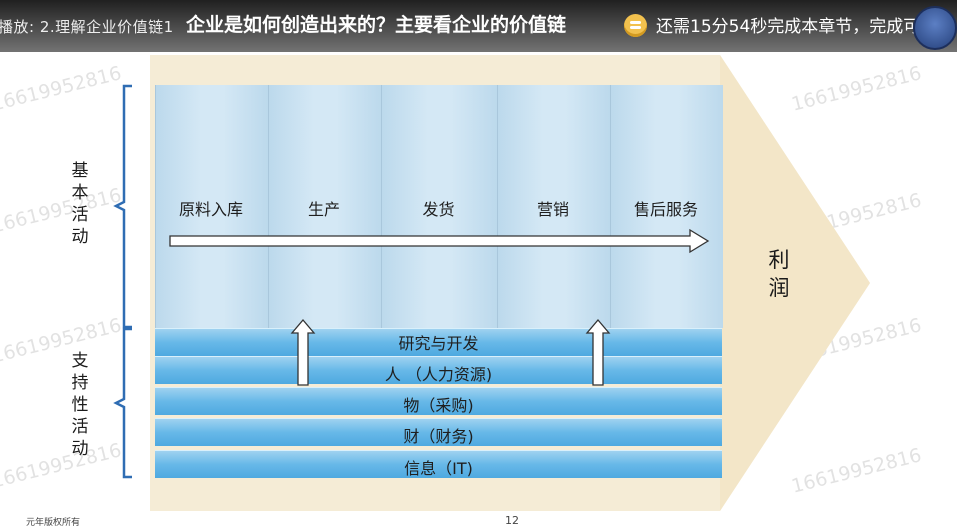  What do you see at coordinates (779, 274) in the screenshot?
I see `profit-label: 利润` at bounding box center [779, 274].